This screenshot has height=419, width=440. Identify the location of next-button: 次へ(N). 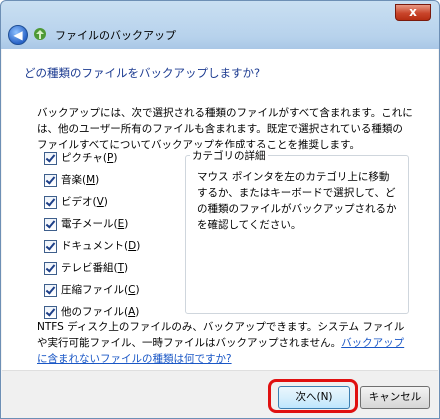
(314, 397).